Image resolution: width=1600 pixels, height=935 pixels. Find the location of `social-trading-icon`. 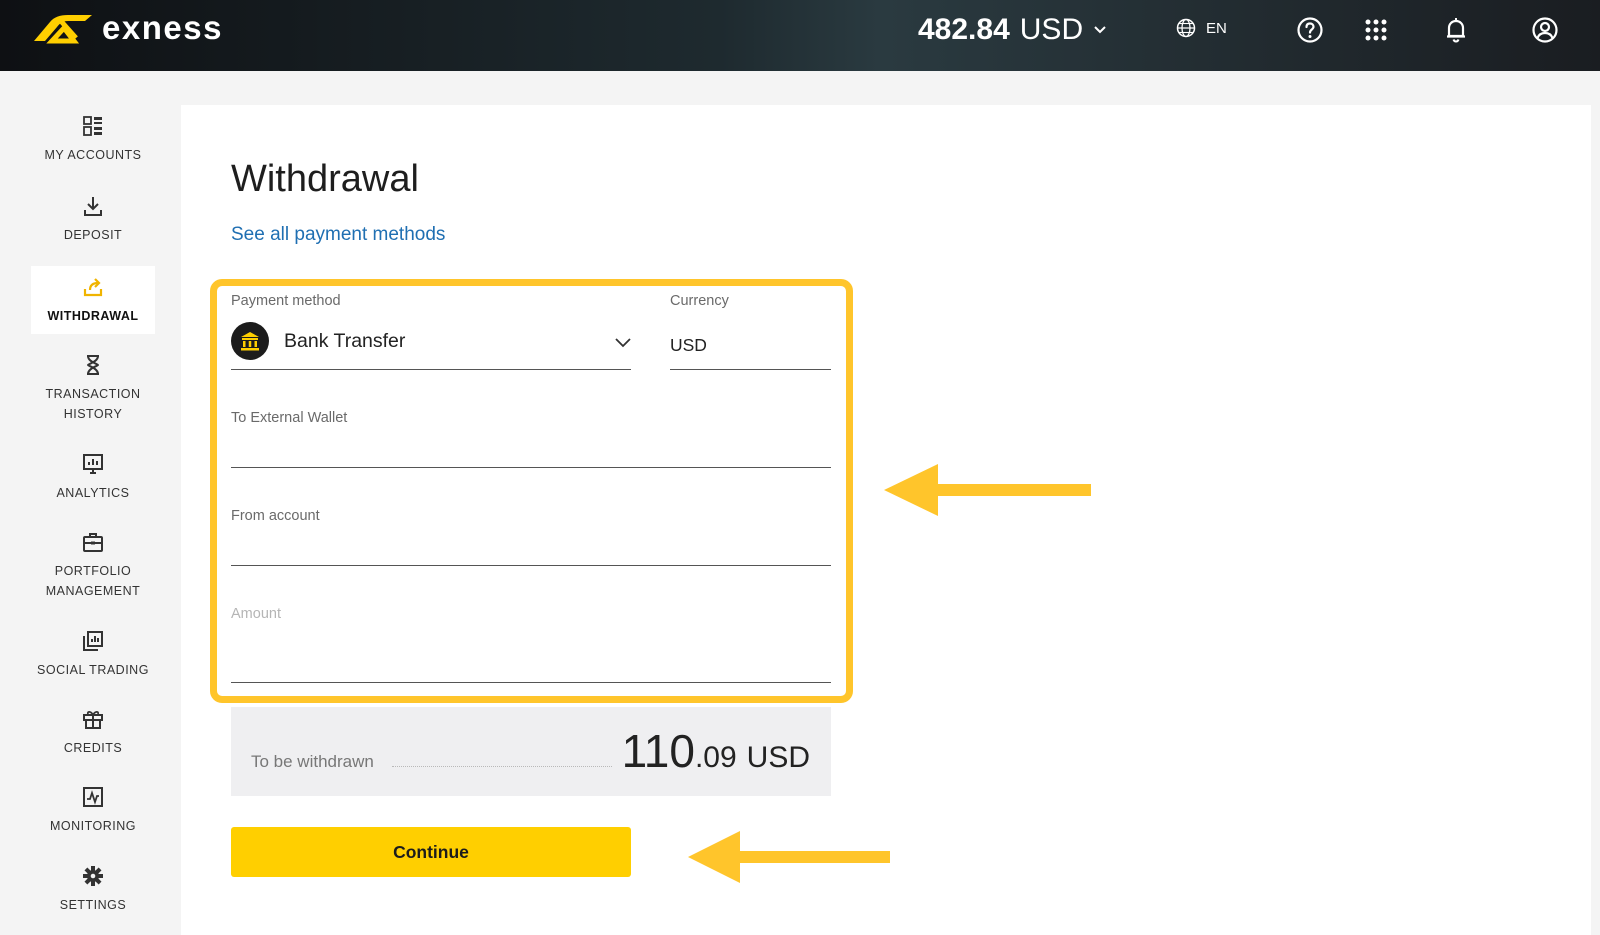

social-trading-icon is located at coordinates (93, 641).